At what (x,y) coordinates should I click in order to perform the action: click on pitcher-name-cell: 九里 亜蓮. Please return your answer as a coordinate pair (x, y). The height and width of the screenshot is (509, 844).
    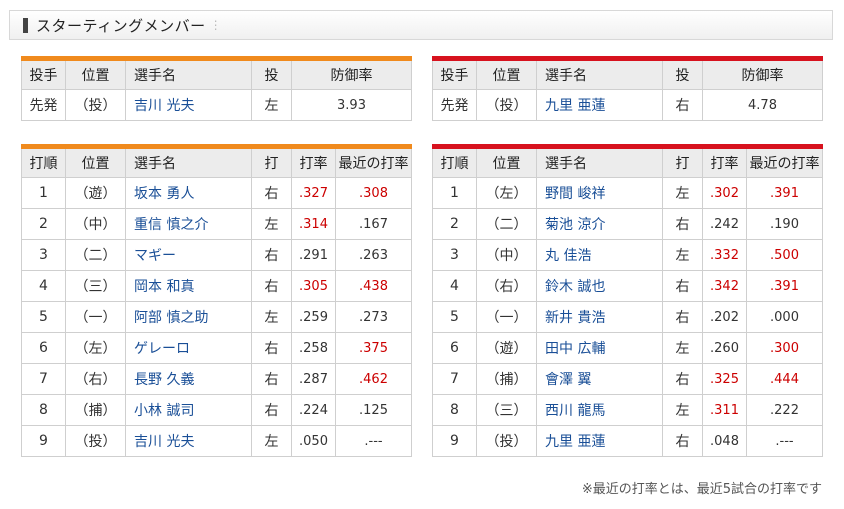
    Looking at the image, I should click on (599, 105).